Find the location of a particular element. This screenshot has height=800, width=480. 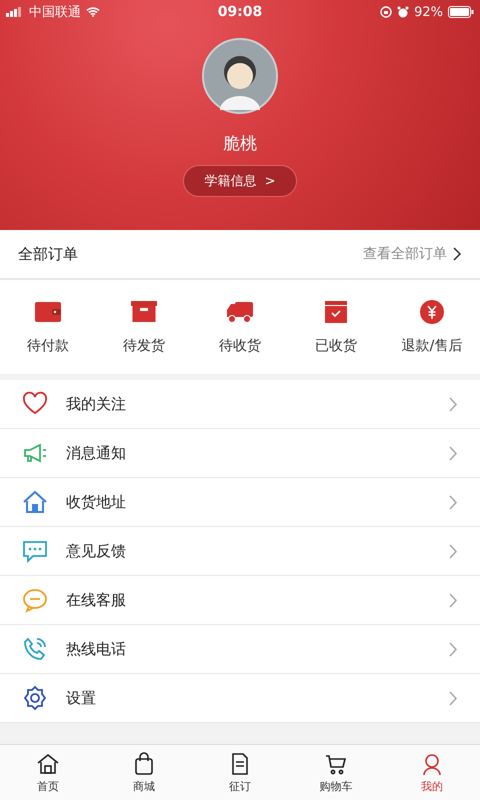

menu-item: 设置 is located at coordinates (240, 698).